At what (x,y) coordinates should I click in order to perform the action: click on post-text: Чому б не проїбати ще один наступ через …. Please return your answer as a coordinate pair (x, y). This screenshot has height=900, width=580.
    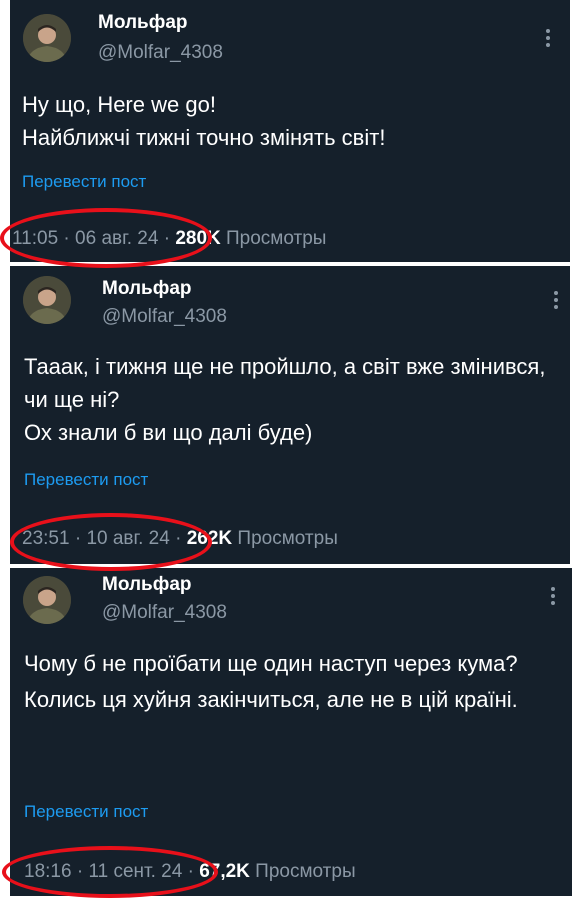
    Looking at the image, I should click on (271, 681).